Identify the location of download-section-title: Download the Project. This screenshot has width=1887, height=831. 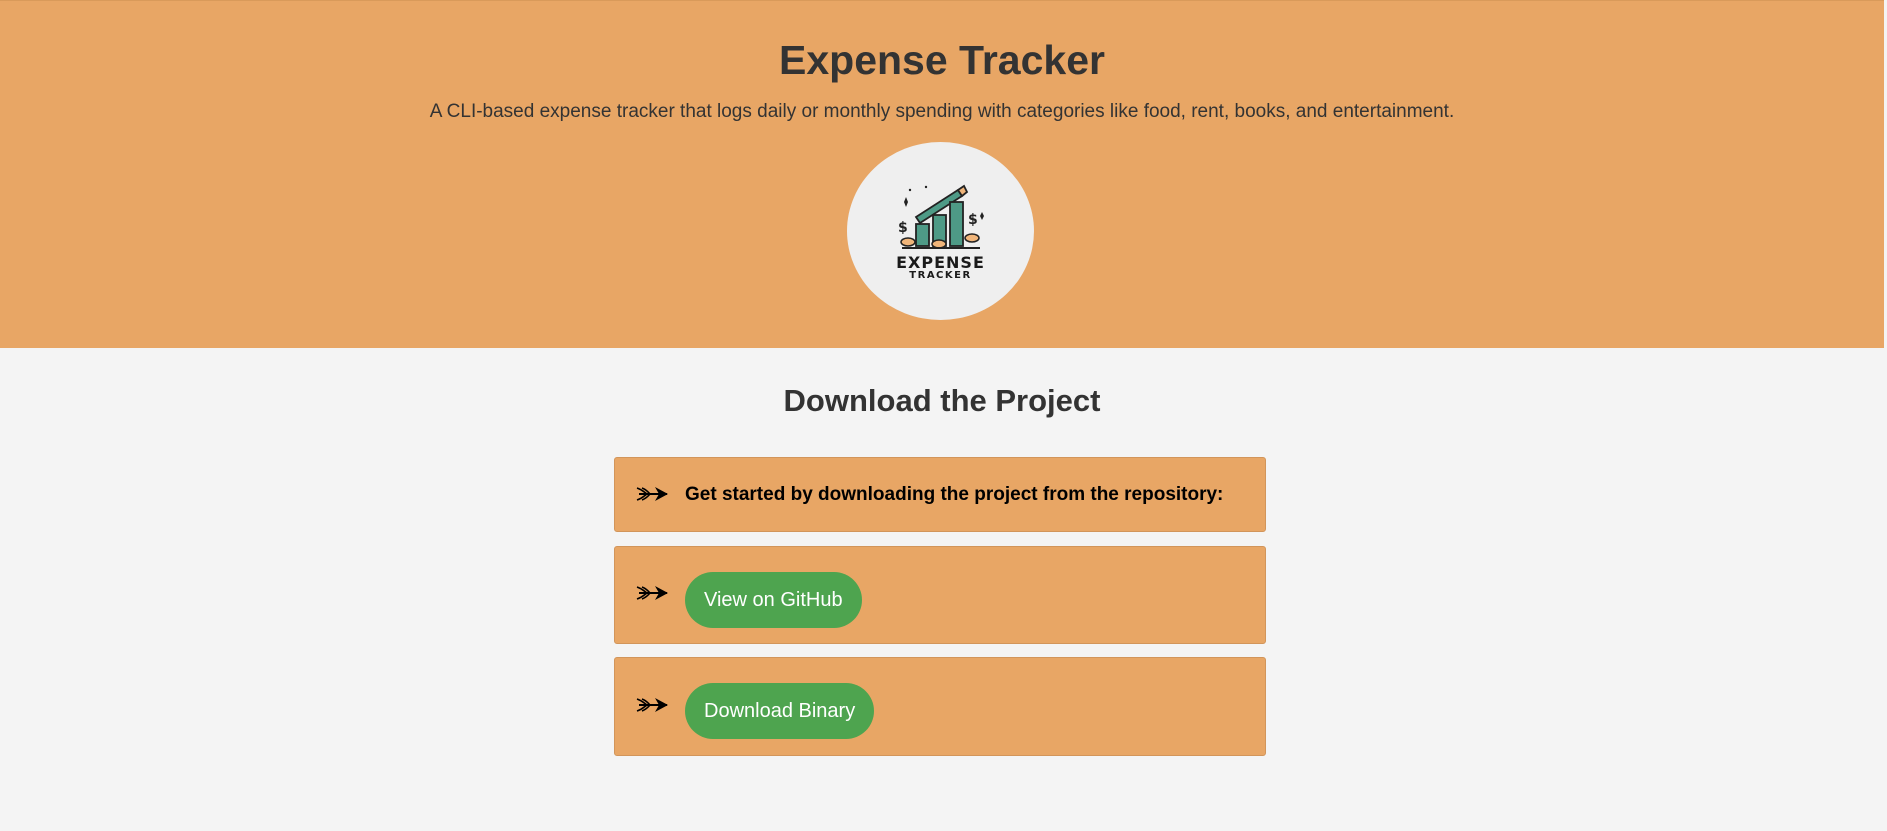
(942, 400).